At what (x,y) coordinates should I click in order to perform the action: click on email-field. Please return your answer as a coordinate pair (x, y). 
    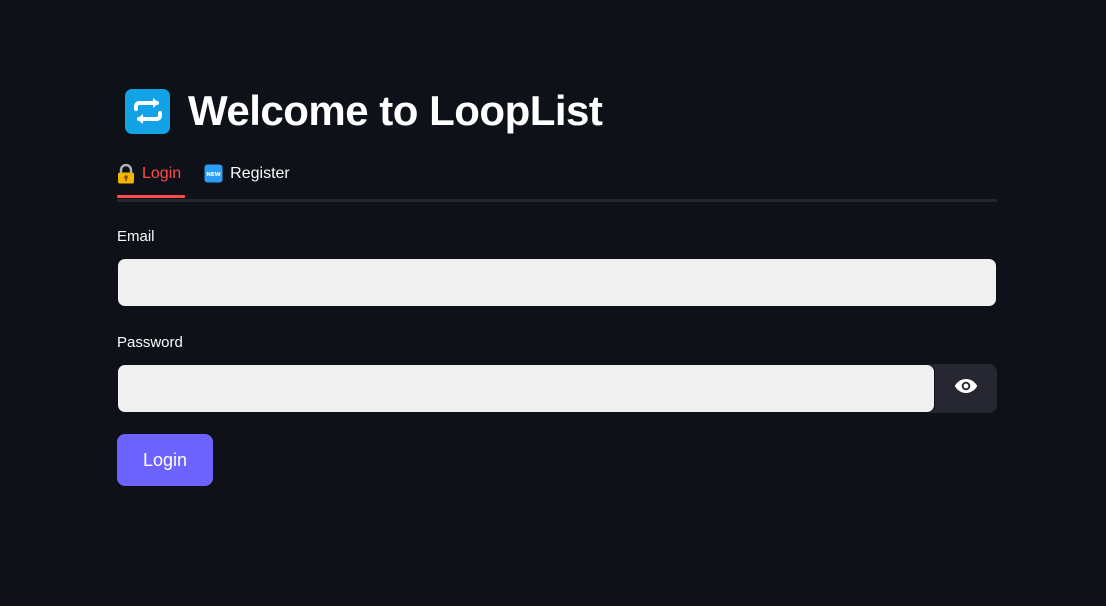
    Looking at the image, I should click on (557, 282).